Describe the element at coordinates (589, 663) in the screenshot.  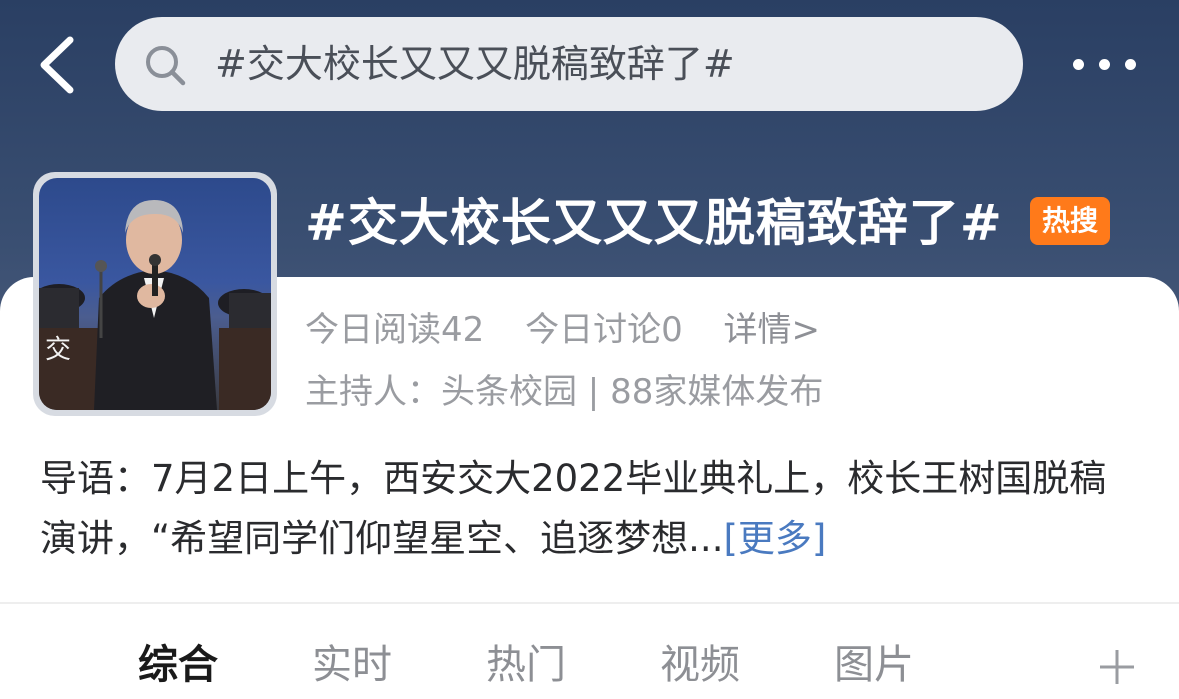
I see `content-tabs: 综合 实时 热门 视频 图片` at that location.